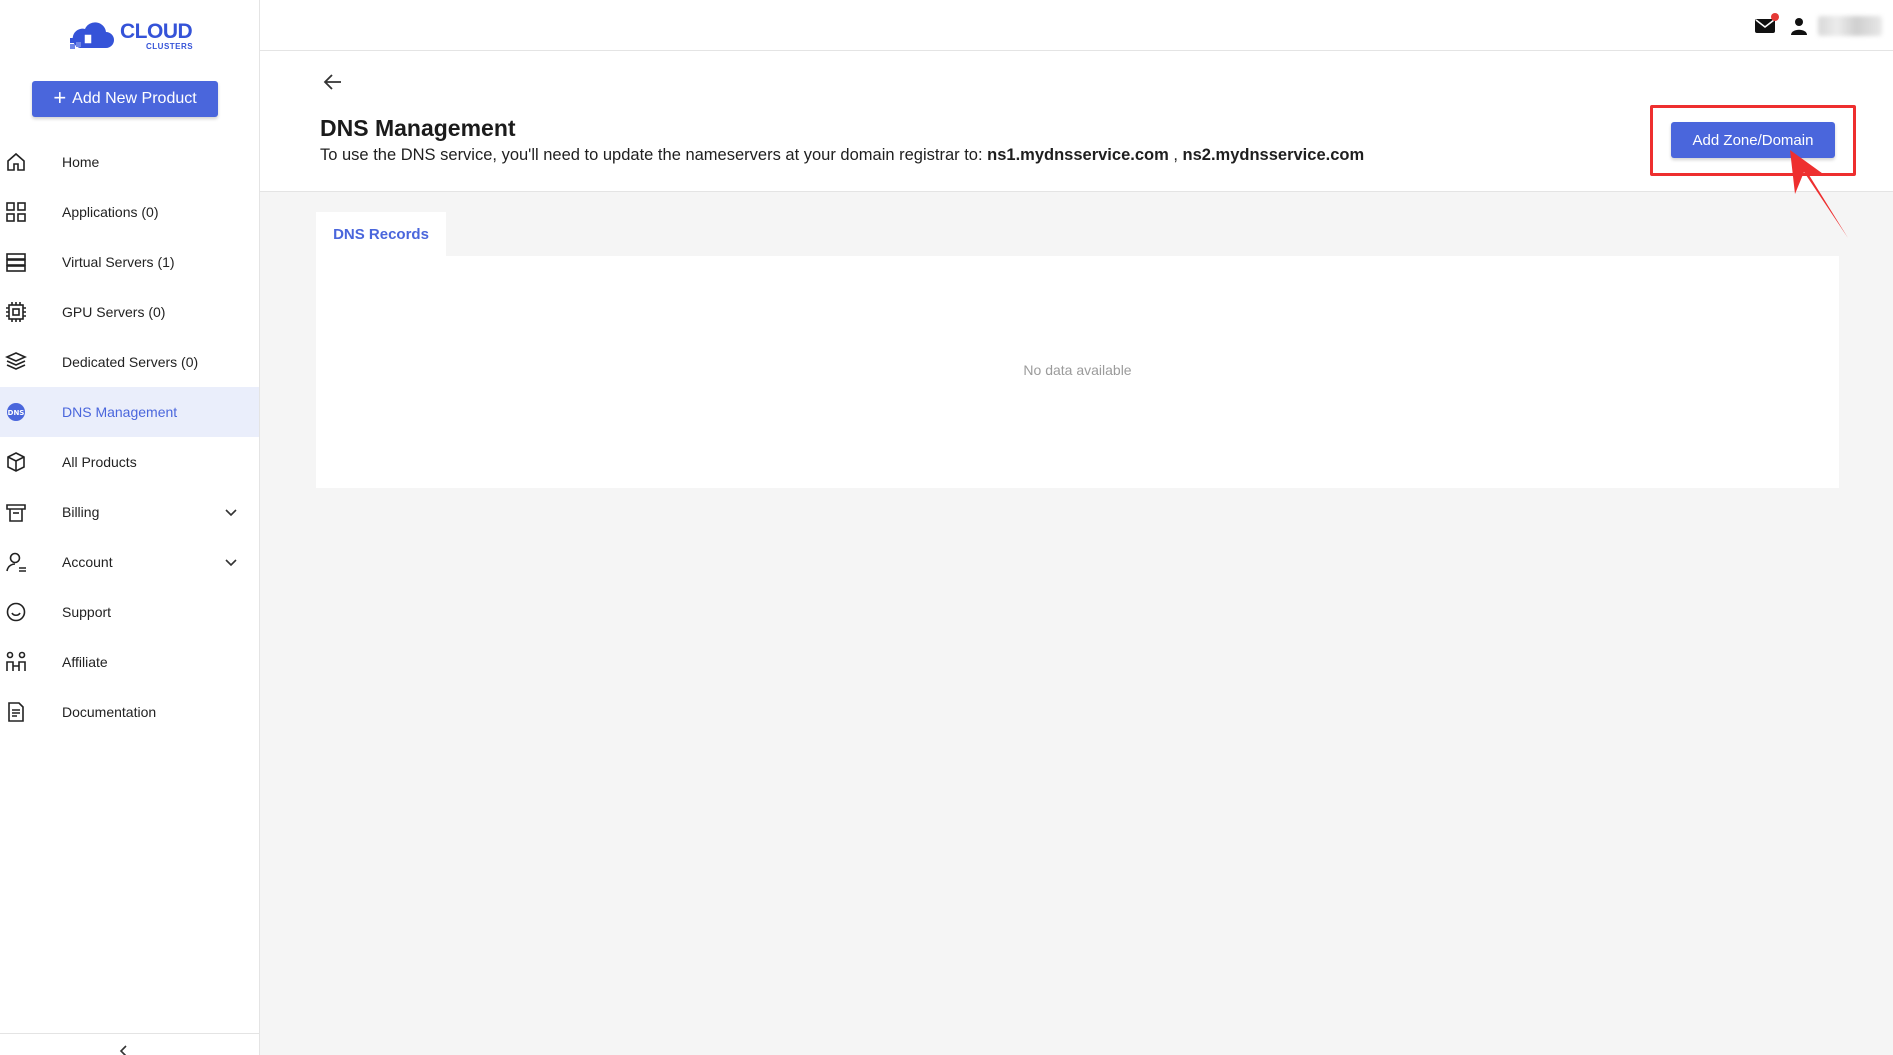 The image size is (1893, 1055). Describe the element at coordinates (16, 462) in the screenshot. I see `box-icon` at that location.